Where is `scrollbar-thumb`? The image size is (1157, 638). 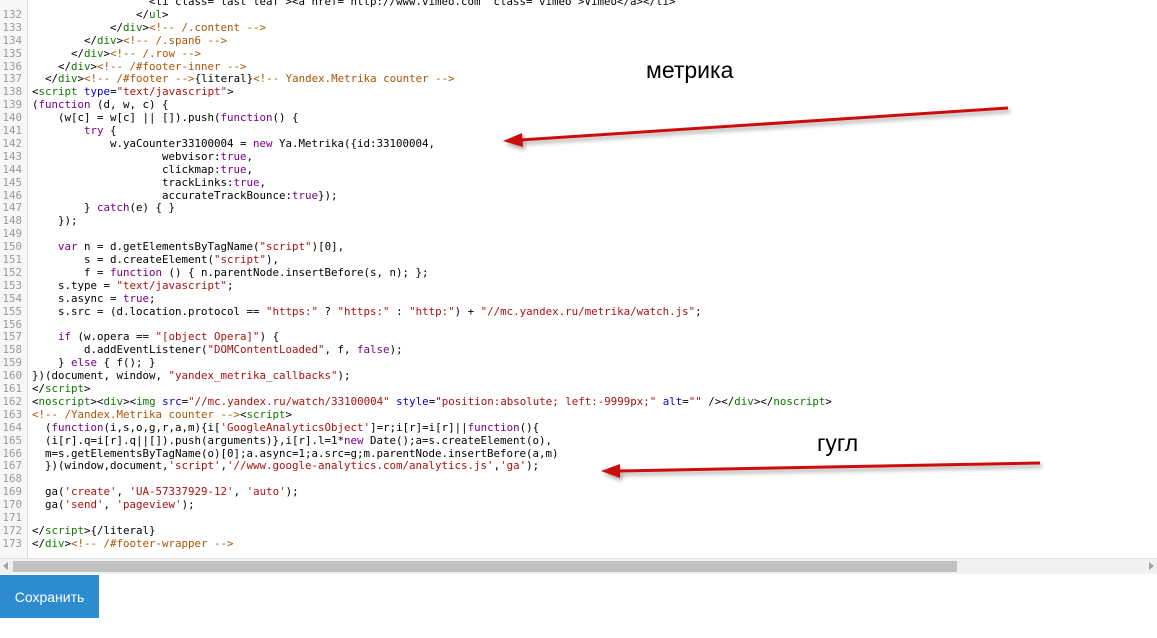 scrollbar-thumb is located at coordinates (485, 566).